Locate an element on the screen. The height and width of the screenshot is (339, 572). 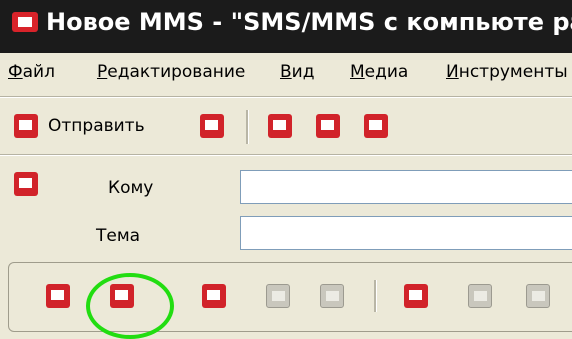
to-field is located at coordinates (406, 187).